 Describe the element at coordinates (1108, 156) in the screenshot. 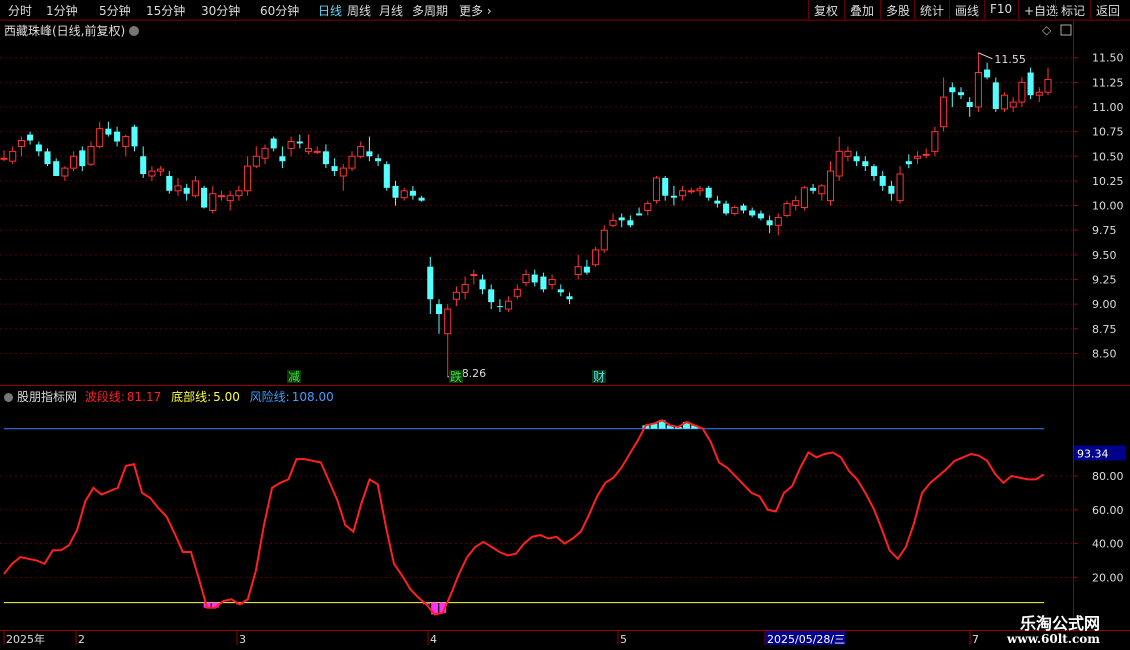

I see `price-tick-label: 10.50` at that location.